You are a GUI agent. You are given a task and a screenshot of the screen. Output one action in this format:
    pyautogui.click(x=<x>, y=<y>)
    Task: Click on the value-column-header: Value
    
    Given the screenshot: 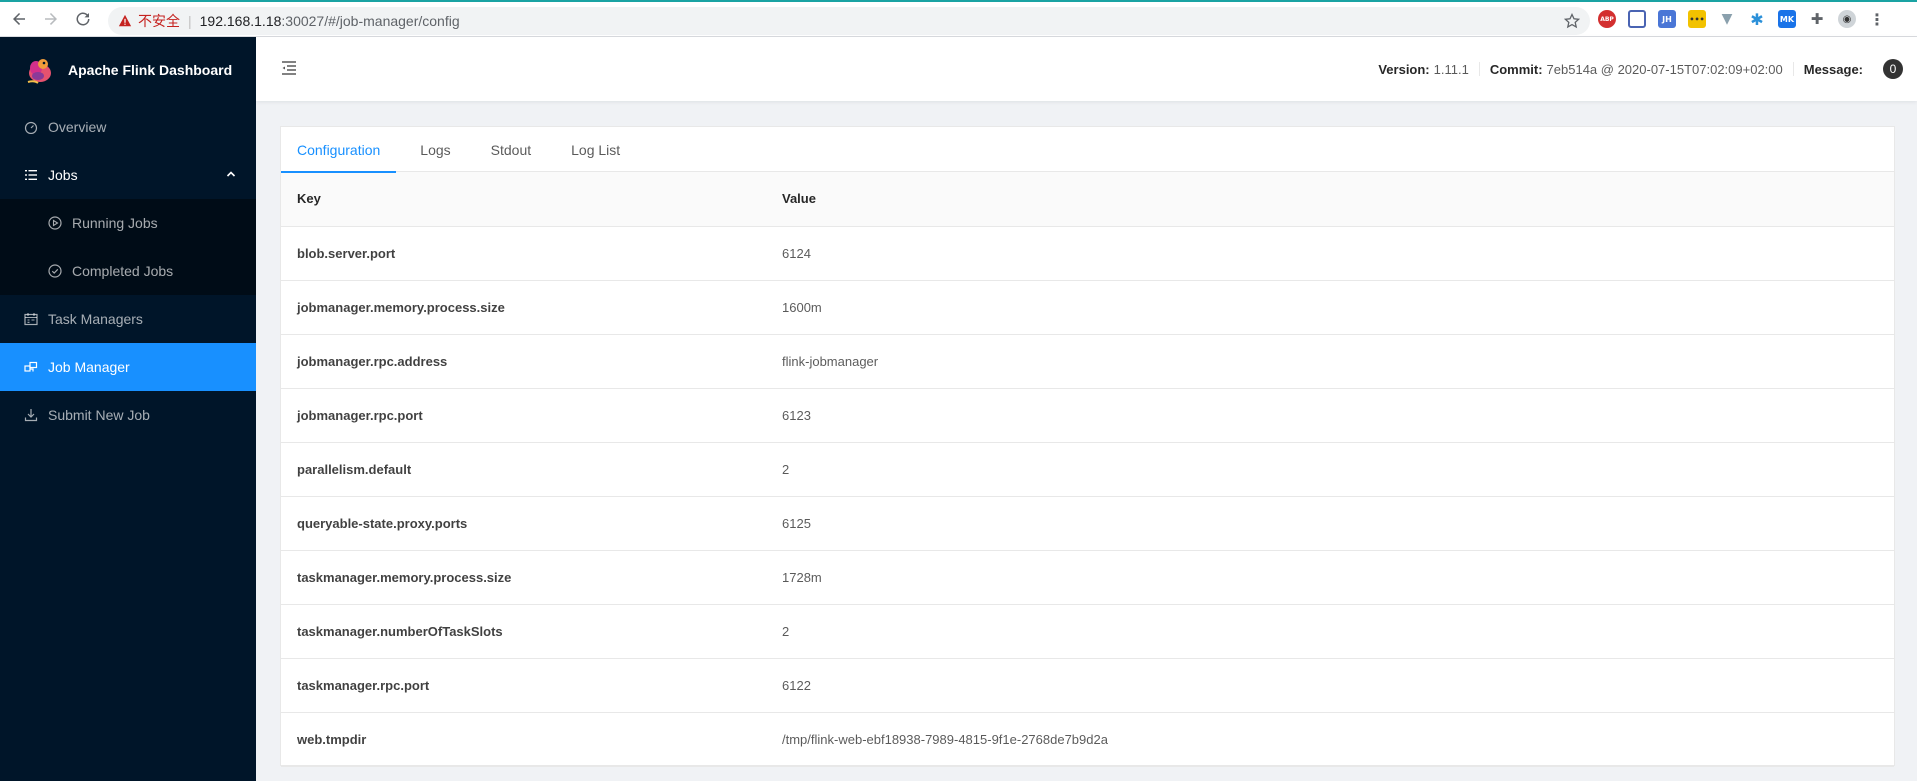 What is the action you would take?
    pyautogui.click(x=1330, y=199)
    